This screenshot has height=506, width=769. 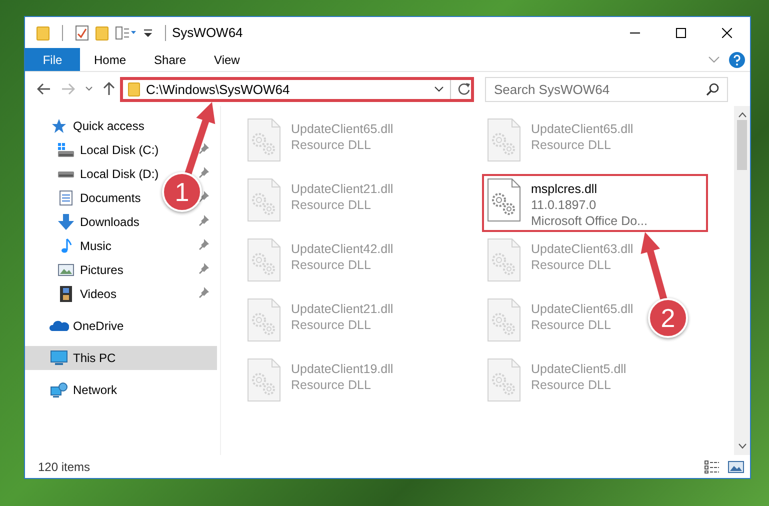 What do you see at coordinates (606, 89) in the screenshot?
I see `search-field: Search SysWOW64` at bounding box center [606, 89].